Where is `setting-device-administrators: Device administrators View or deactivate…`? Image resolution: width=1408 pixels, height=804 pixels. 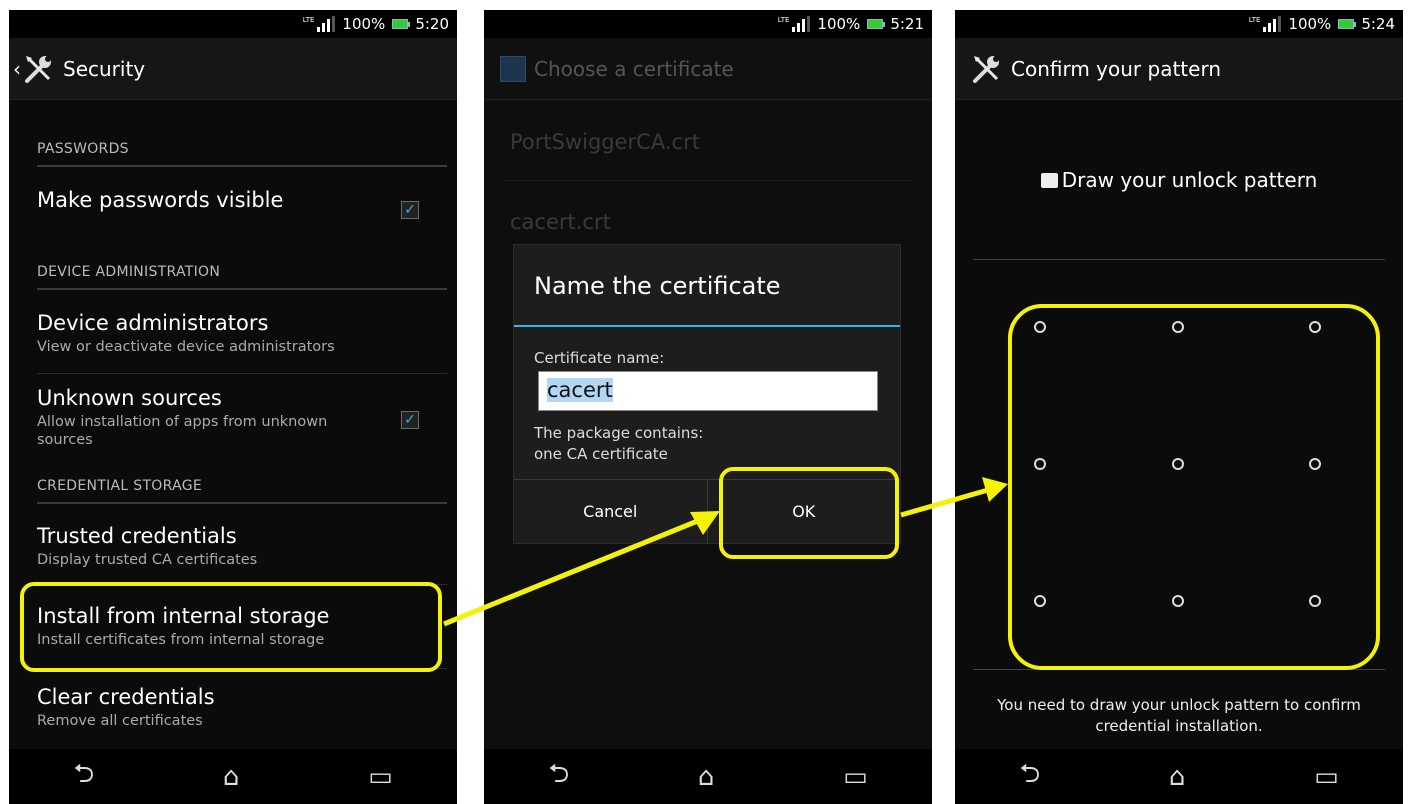 setting-device-administrators: Device administrators View or deactivate… is located at coordinates (242, 333).